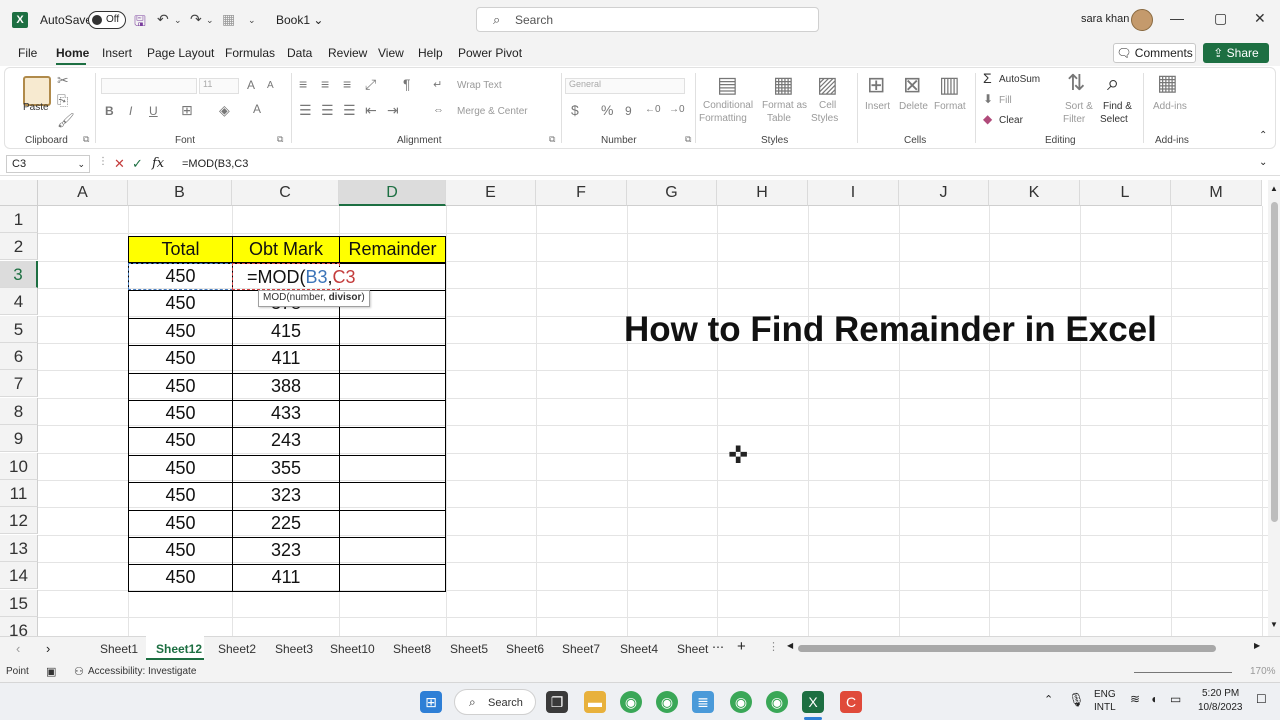  Describe the element at coordinates (19, 329) in the screenshot. I see `row-header-5: 5` at that location.